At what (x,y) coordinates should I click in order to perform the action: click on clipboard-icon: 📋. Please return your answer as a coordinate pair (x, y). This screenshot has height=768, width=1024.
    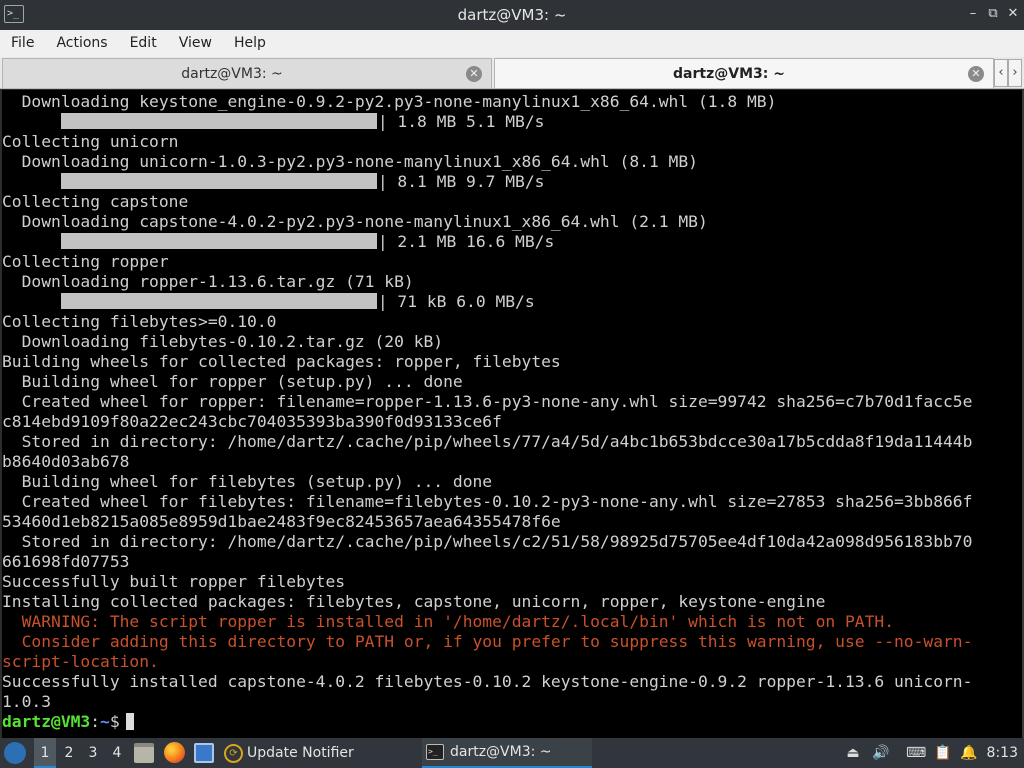
    Looking at the image, I should click on (943, 753).